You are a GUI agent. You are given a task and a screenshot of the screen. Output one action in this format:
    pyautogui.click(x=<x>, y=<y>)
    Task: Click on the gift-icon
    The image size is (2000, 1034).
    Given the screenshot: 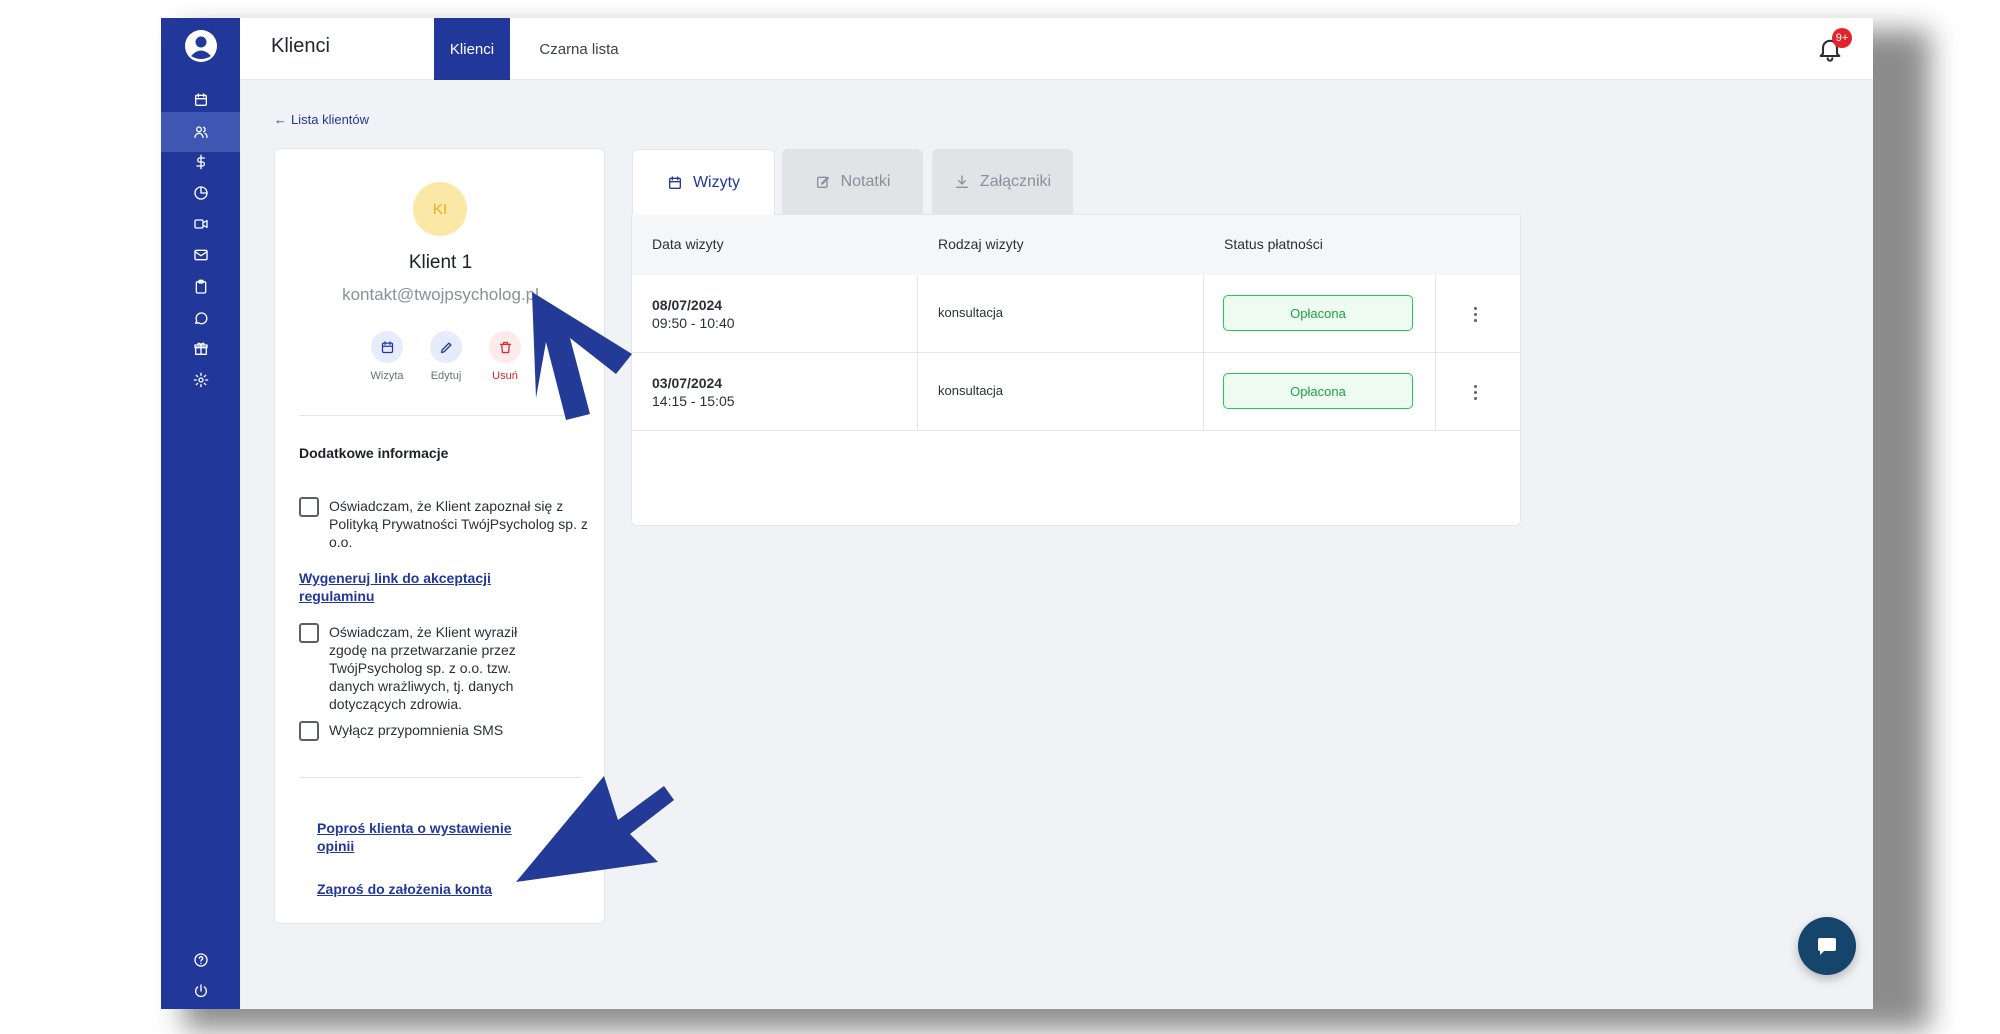 What is the action you would take?
    pyautogui.click(x=200, y=348)
    